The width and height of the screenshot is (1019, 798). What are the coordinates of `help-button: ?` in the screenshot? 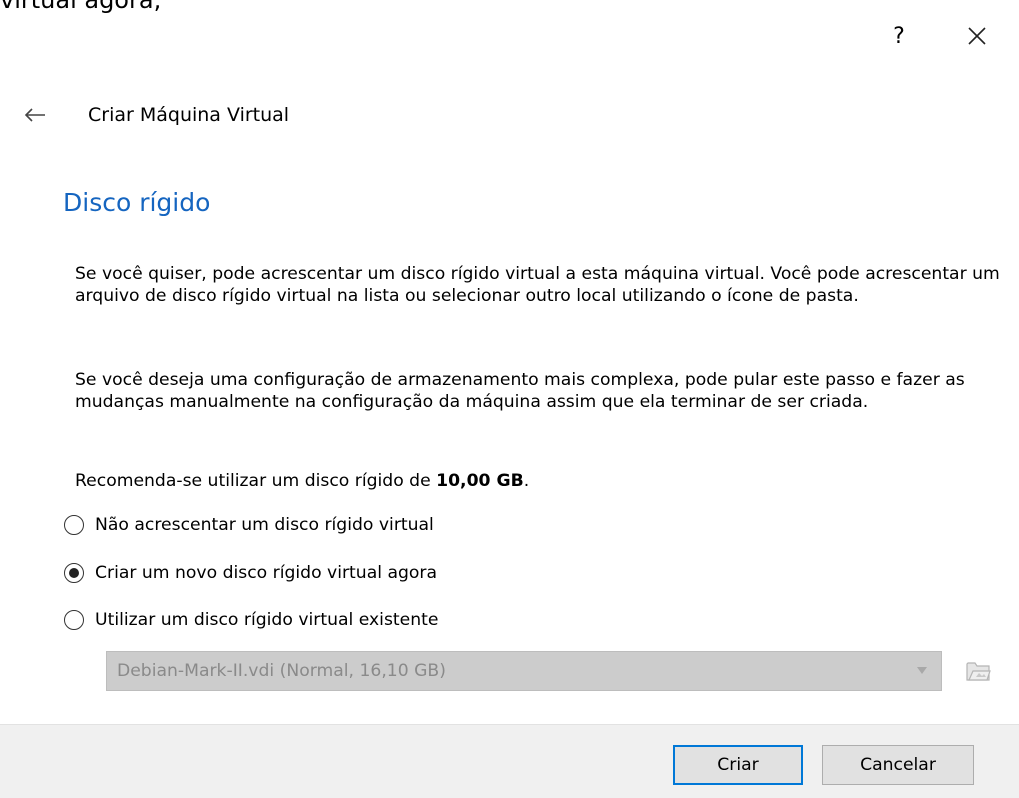 It's located at (899, 36).